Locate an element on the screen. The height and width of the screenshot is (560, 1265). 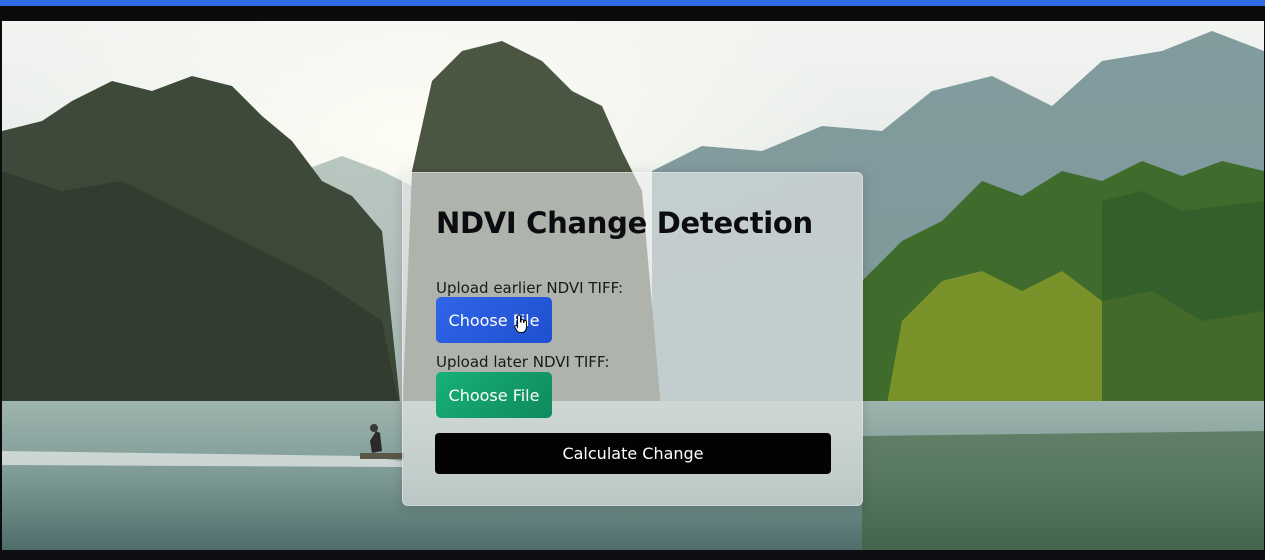
top-accent-bar is located at coordinates (632, 3).